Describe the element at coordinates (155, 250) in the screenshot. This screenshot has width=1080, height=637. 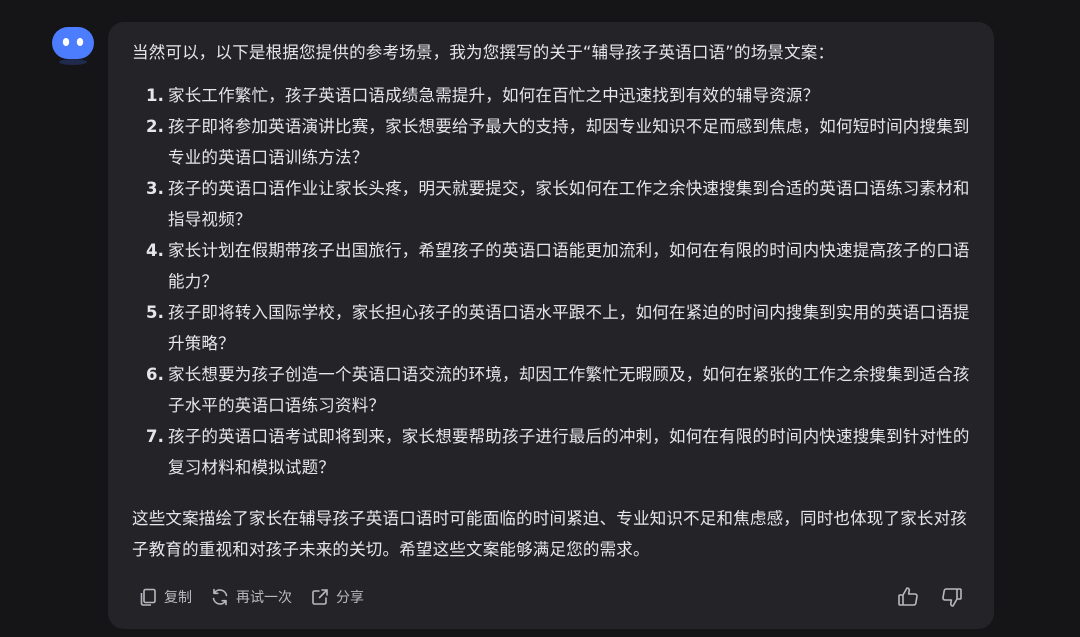
I see `list-item-number: 4.` at that location.